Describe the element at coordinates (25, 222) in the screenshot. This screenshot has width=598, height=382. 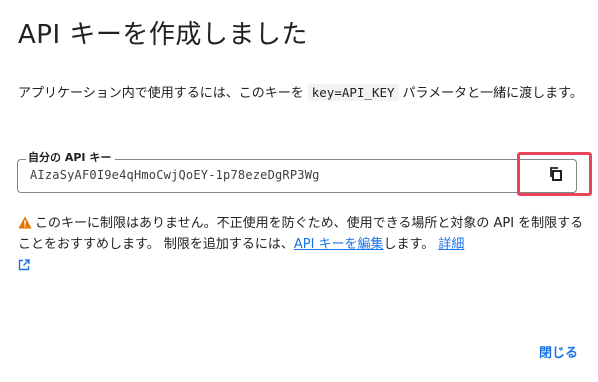
I see `warning-icon` at that location.